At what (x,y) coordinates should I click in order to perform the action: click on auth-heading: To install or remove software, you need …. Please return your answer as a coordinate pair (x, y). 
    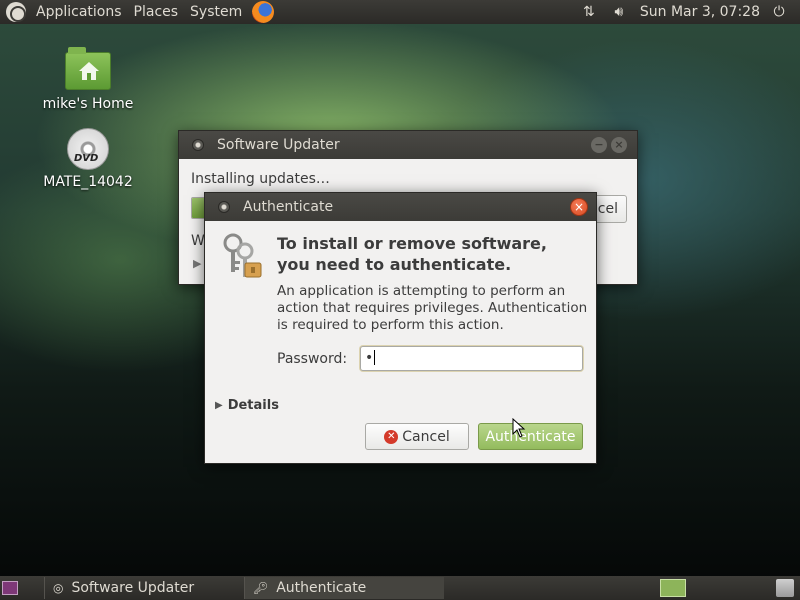
    Looking at the image, I should click on (412, 254).